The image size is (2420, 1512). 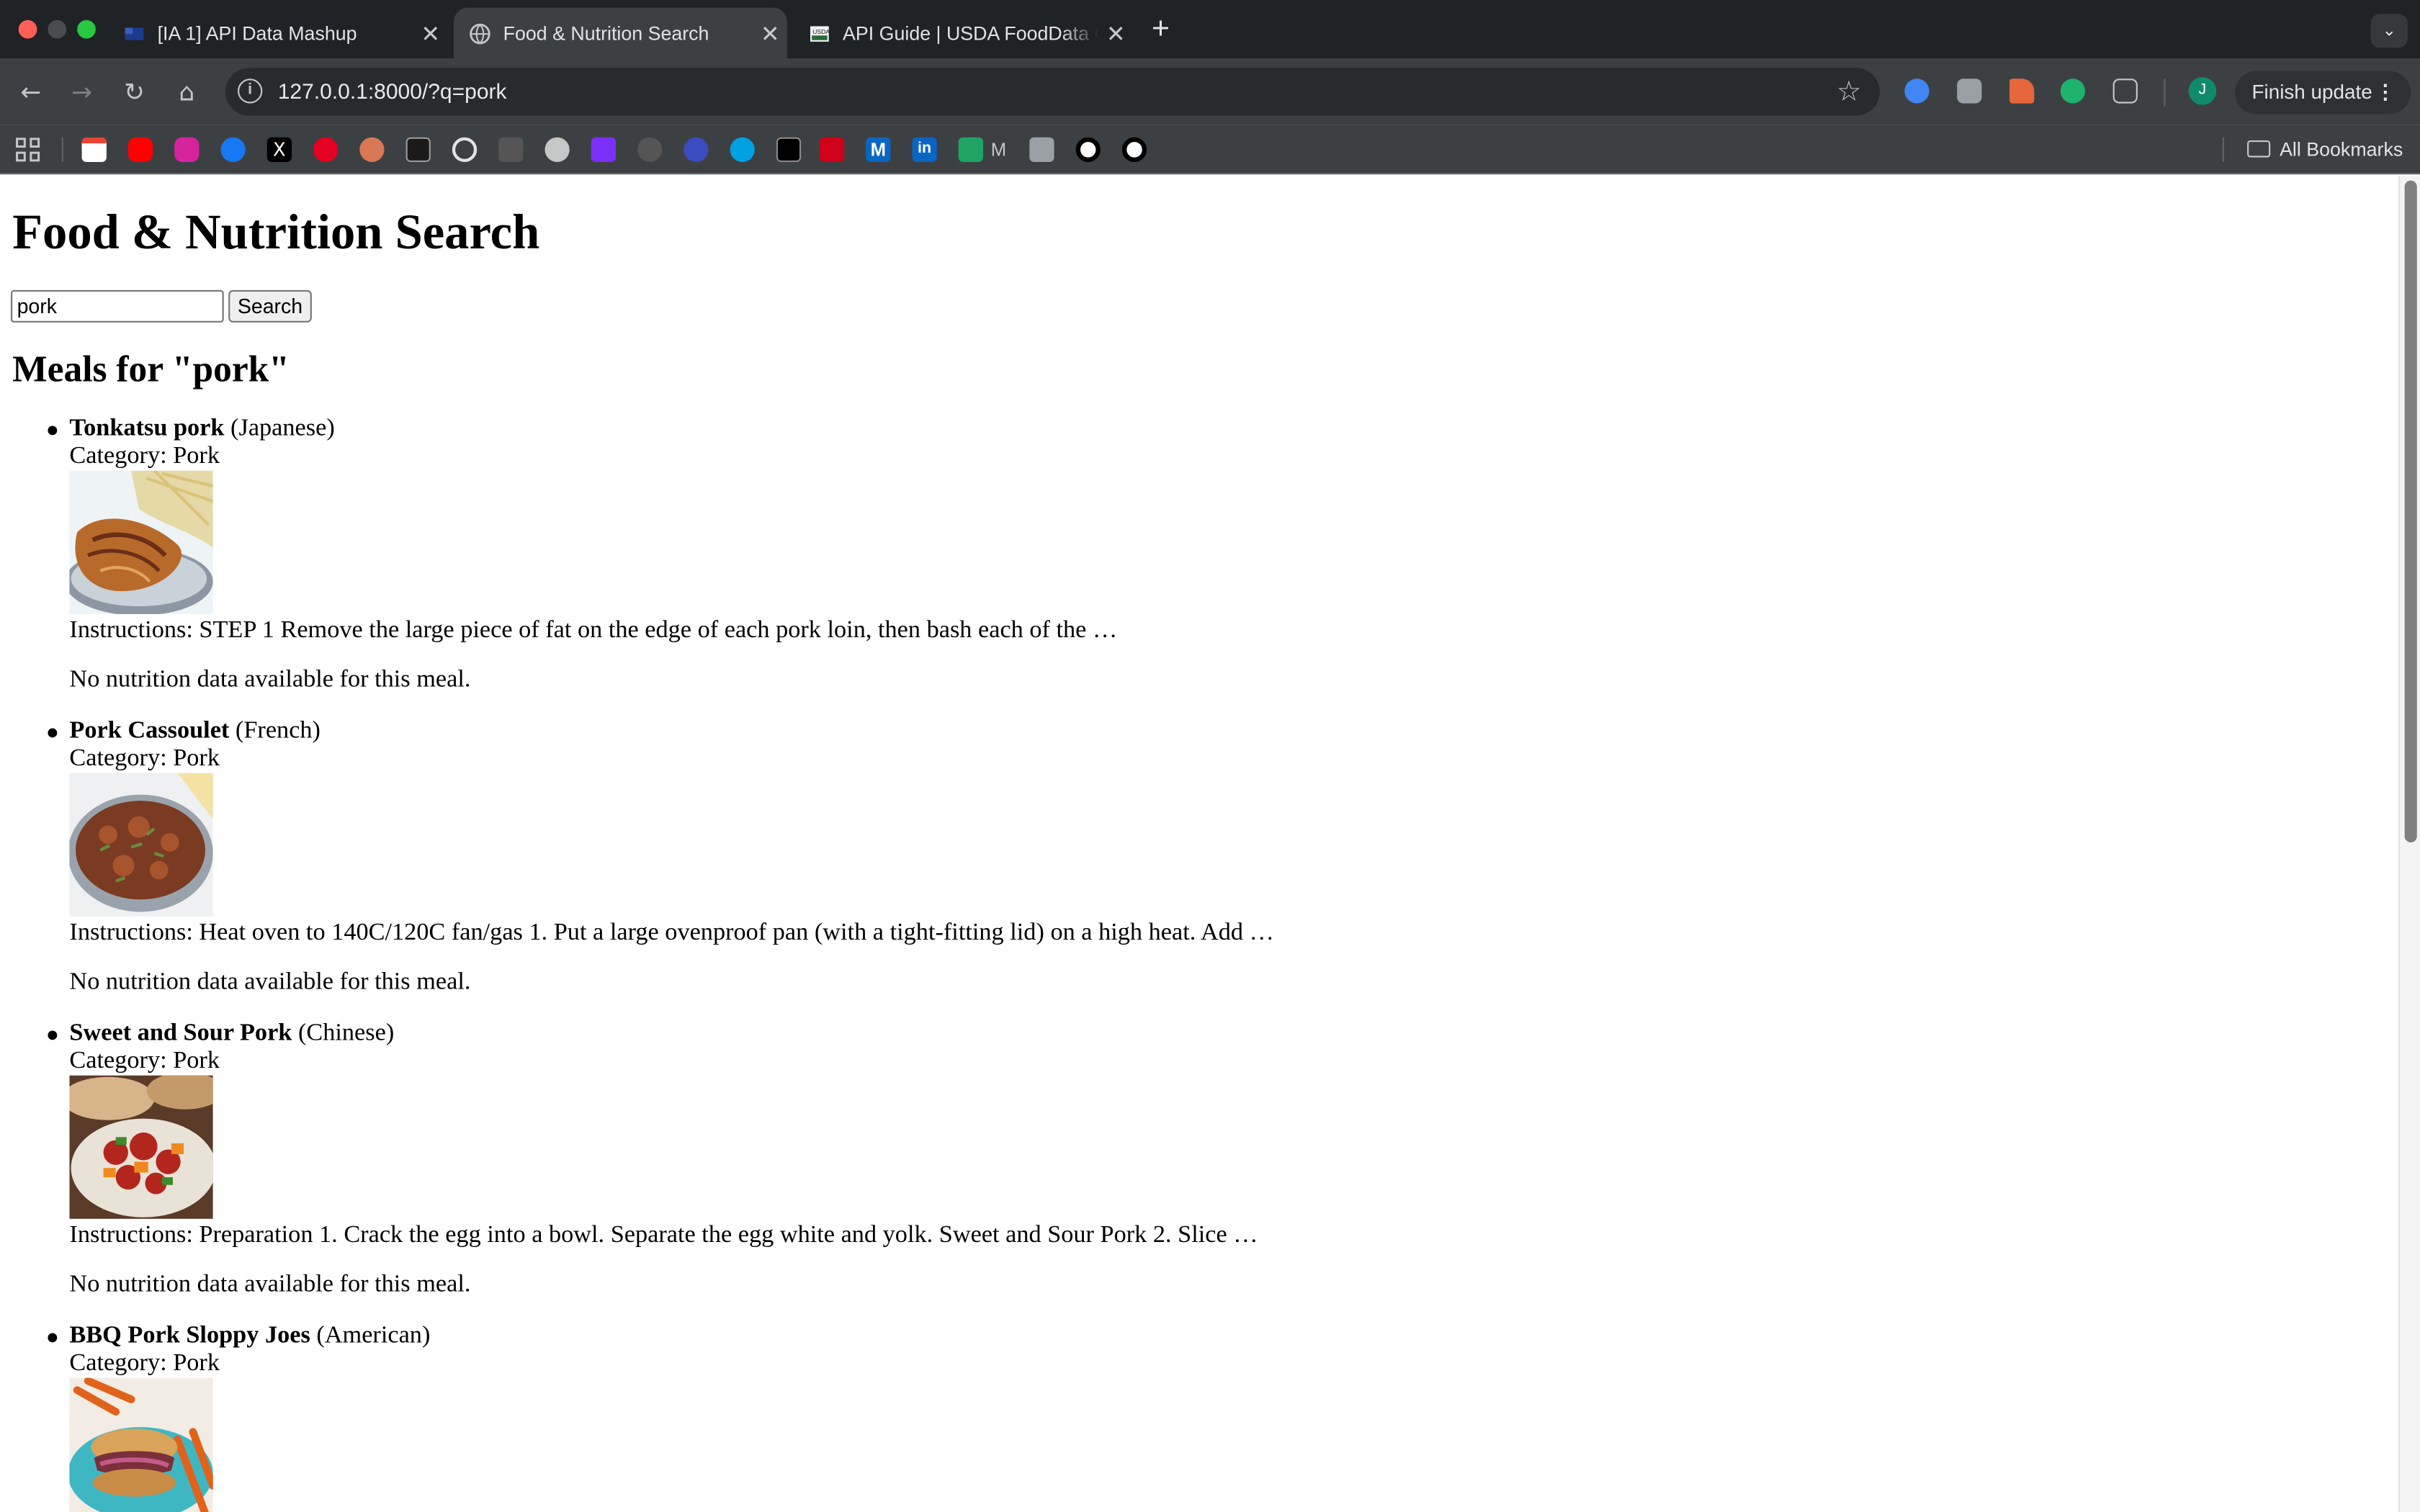 I want to click on meal-area: (Japanese), so click(x=282, y=428).